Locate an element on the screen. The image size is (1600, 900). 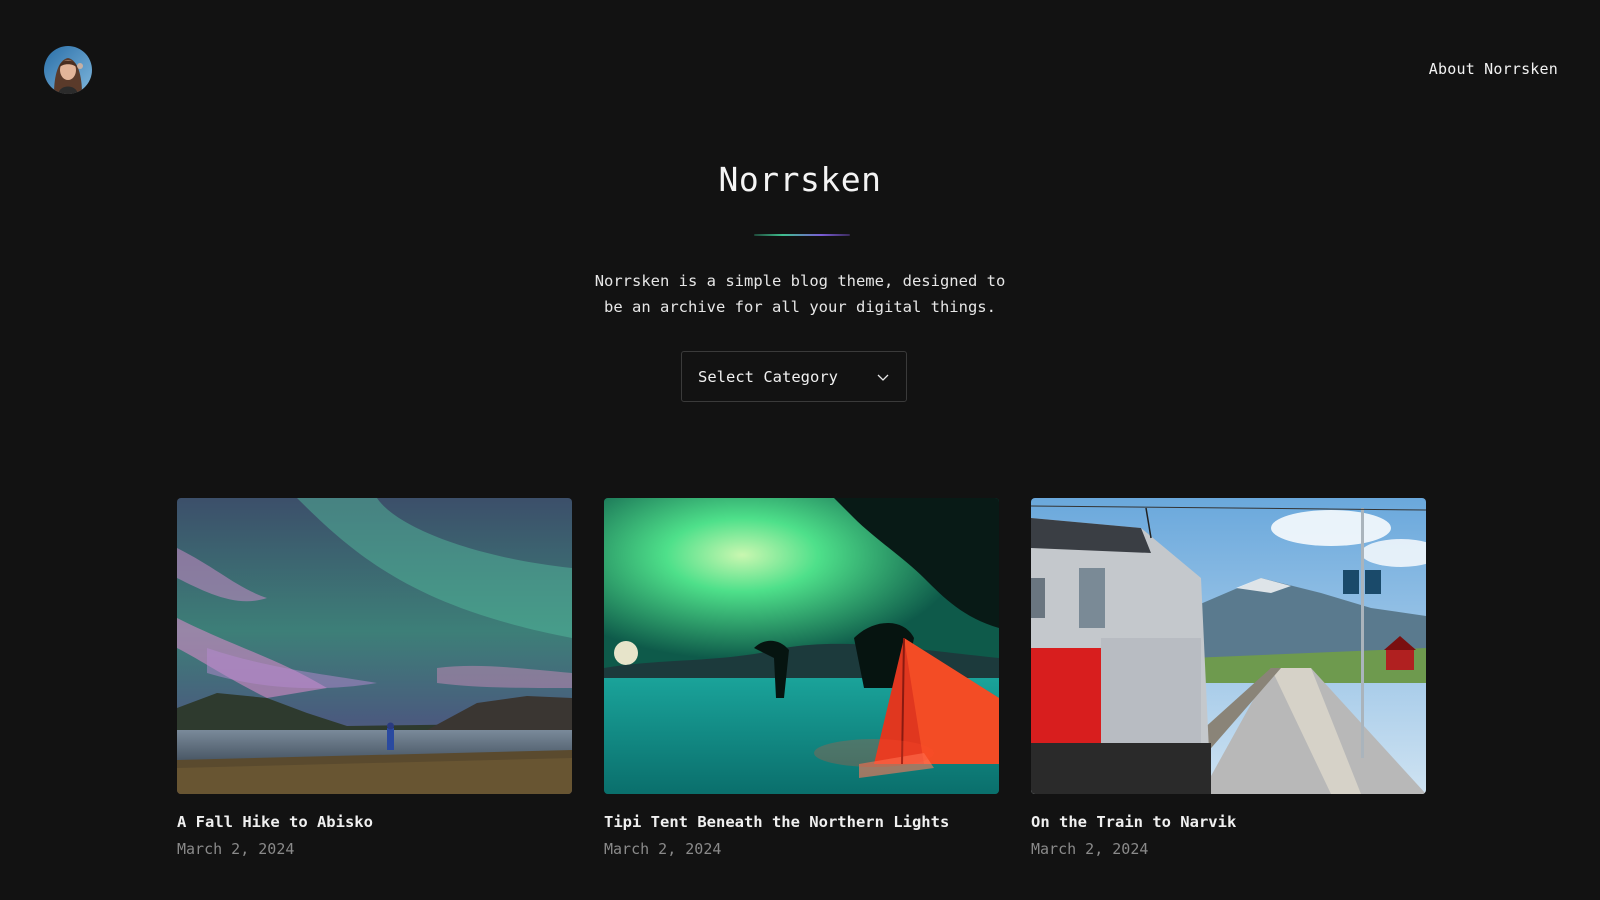
post-card: On the Train to Narvik March 2, 2024 is located at coordinates (1228, 678).